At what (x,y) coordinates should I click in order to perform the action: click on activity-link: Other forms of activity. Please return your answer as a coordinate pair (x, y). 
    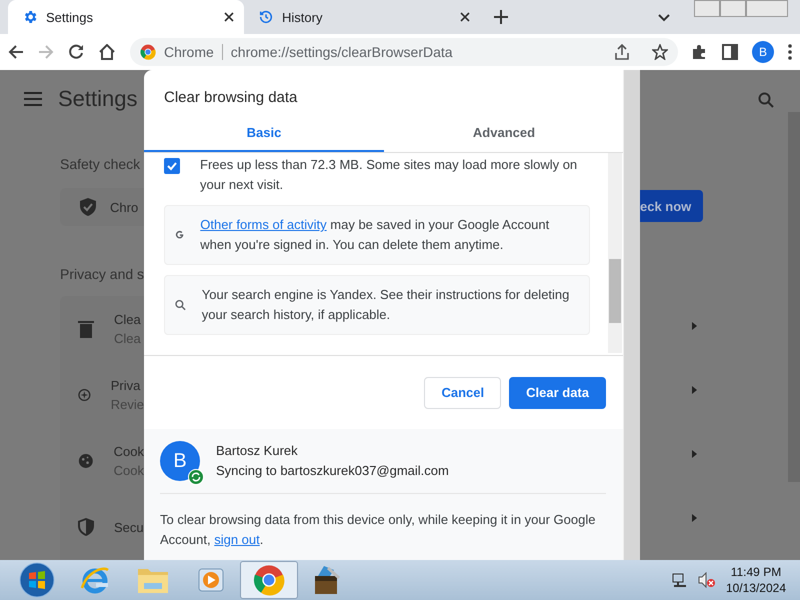
    Looking at the image, I should click on (263, 224).